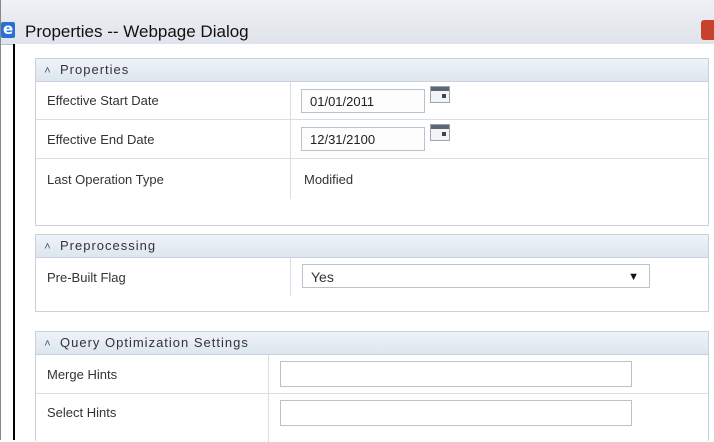  What do you see at coordinates (363, 139) in the screenshot?
I see `effective-end-date-input: 12/31/2100` at bounding box center [363, 139].